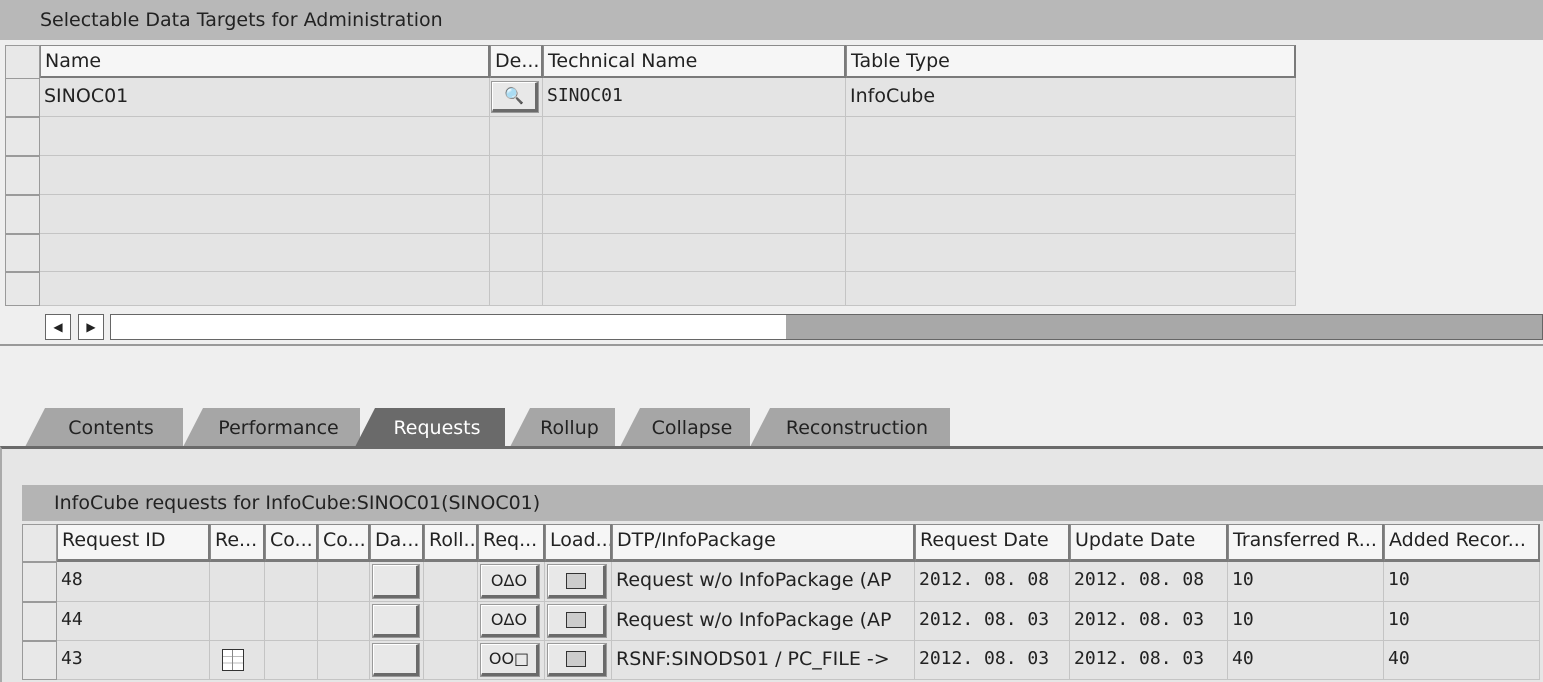 This screenshot has width=1543, height=682. What do you see at coordinates (1149, 582) in the screenshot?
I see `update-date-cell: 2012. 08. 08` at bounding box center [1149, 582].